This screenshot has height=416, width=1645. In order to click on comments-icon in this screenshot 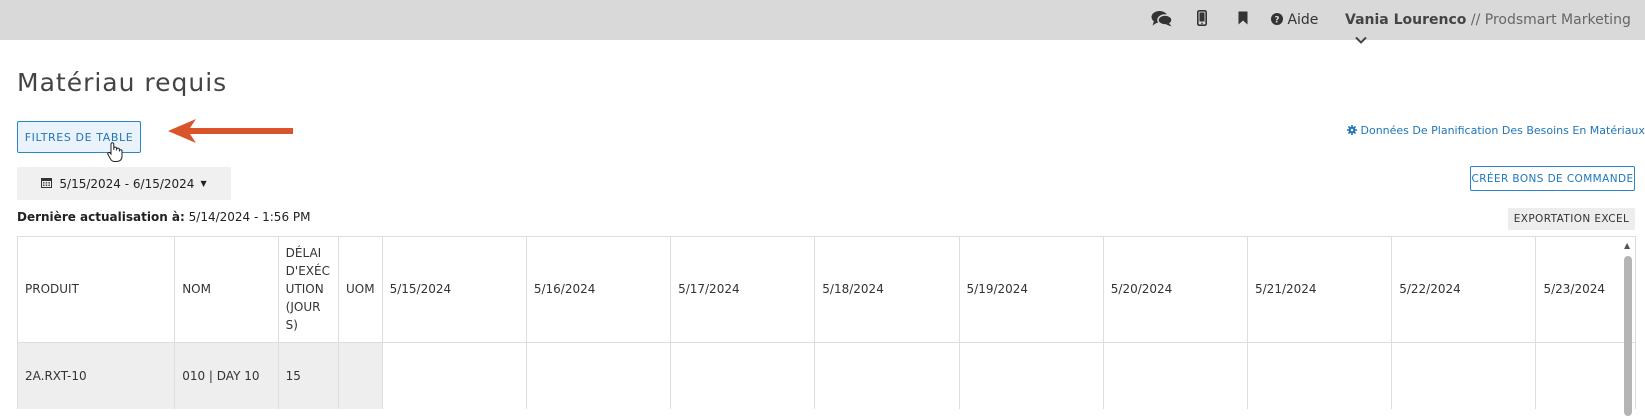, I will do `click(1162, 21)`.